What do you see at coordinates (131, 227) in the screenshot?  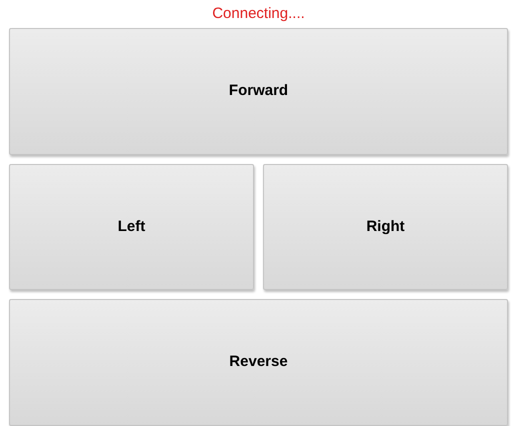 I see `control-button: Left` at bounding box center [131, 227].